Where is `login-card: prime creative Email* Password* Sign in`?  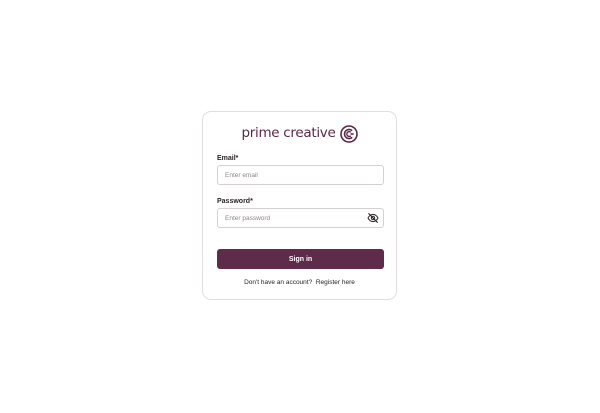 login-card: prime creative Email* Password* Sign in is located at coordinates (299, 205).